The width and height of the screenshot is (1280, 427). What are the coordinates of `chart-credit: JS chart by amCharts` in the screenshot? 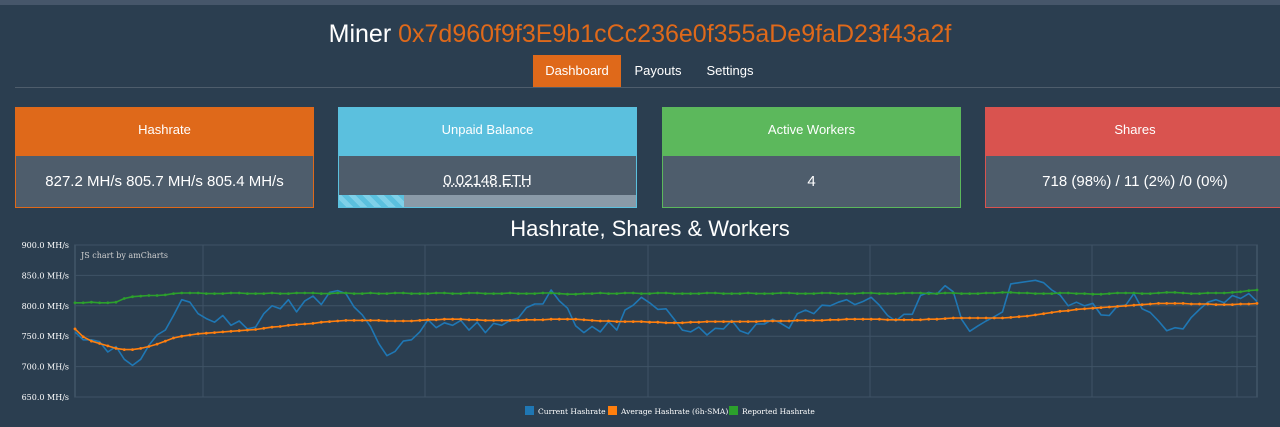 It's located at (124, 255).